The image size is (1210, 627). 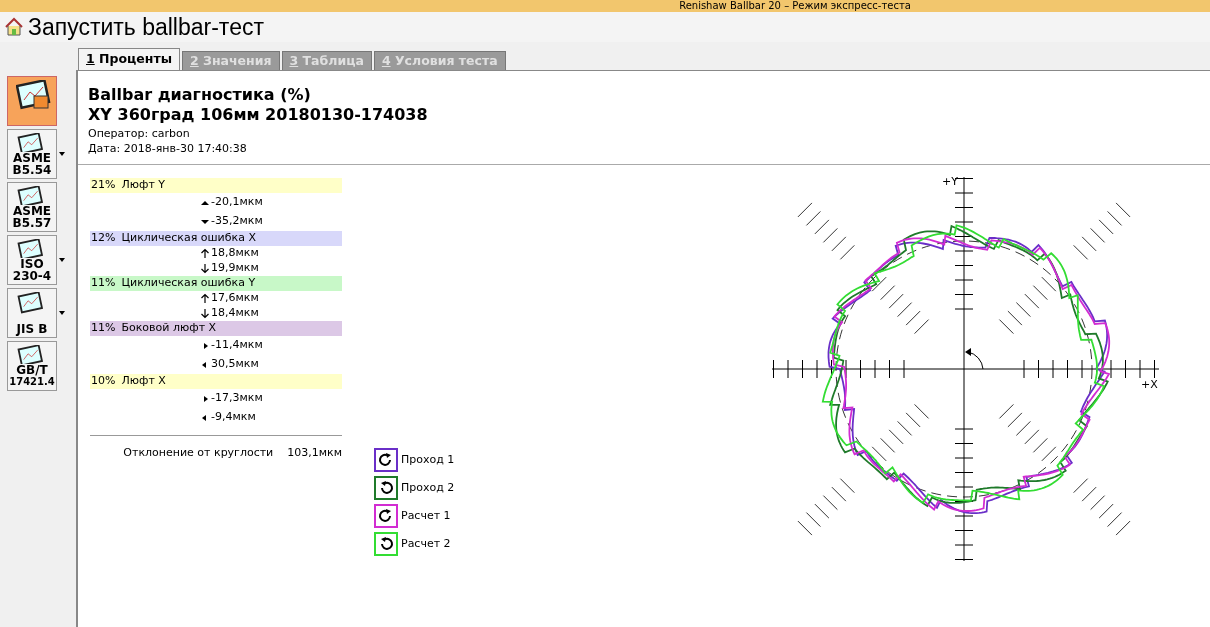 What do you see at coordinates (32, 170) in the screenshot?
I see `standard-label: B5.54` at bounding box center [32, 170].